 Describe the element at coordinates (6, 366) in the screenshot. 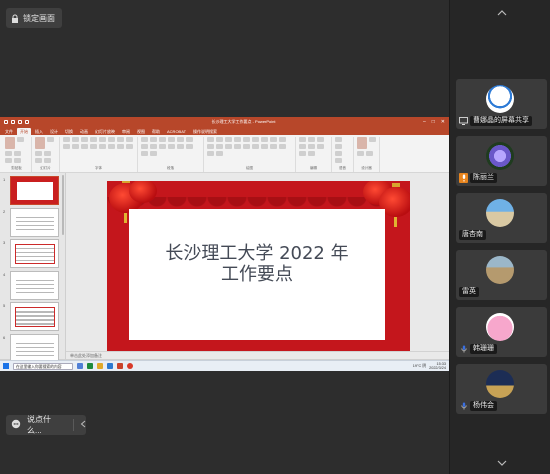

I see `windows-start-icon` at that location.